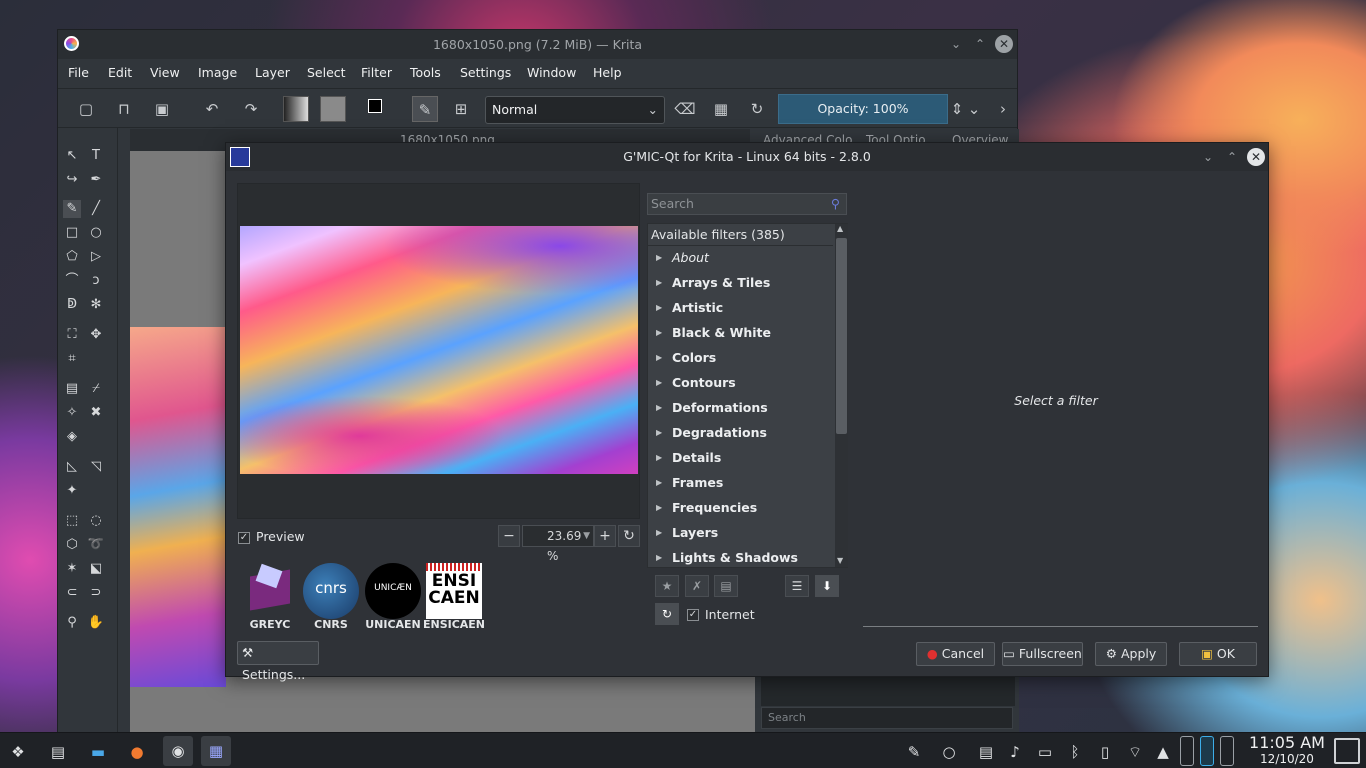  I want to click on chevron-down-icon: ⌄, so click(974, 109).